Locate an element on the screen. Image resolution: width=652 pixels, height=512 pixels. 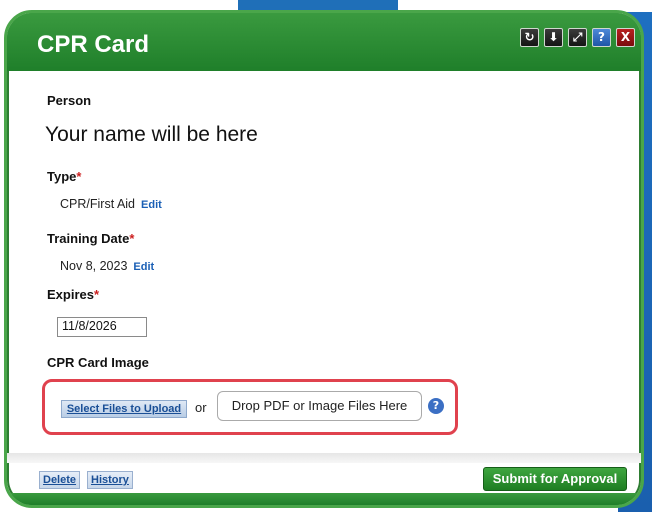
or-text: or is located at coordinates (201, 407).